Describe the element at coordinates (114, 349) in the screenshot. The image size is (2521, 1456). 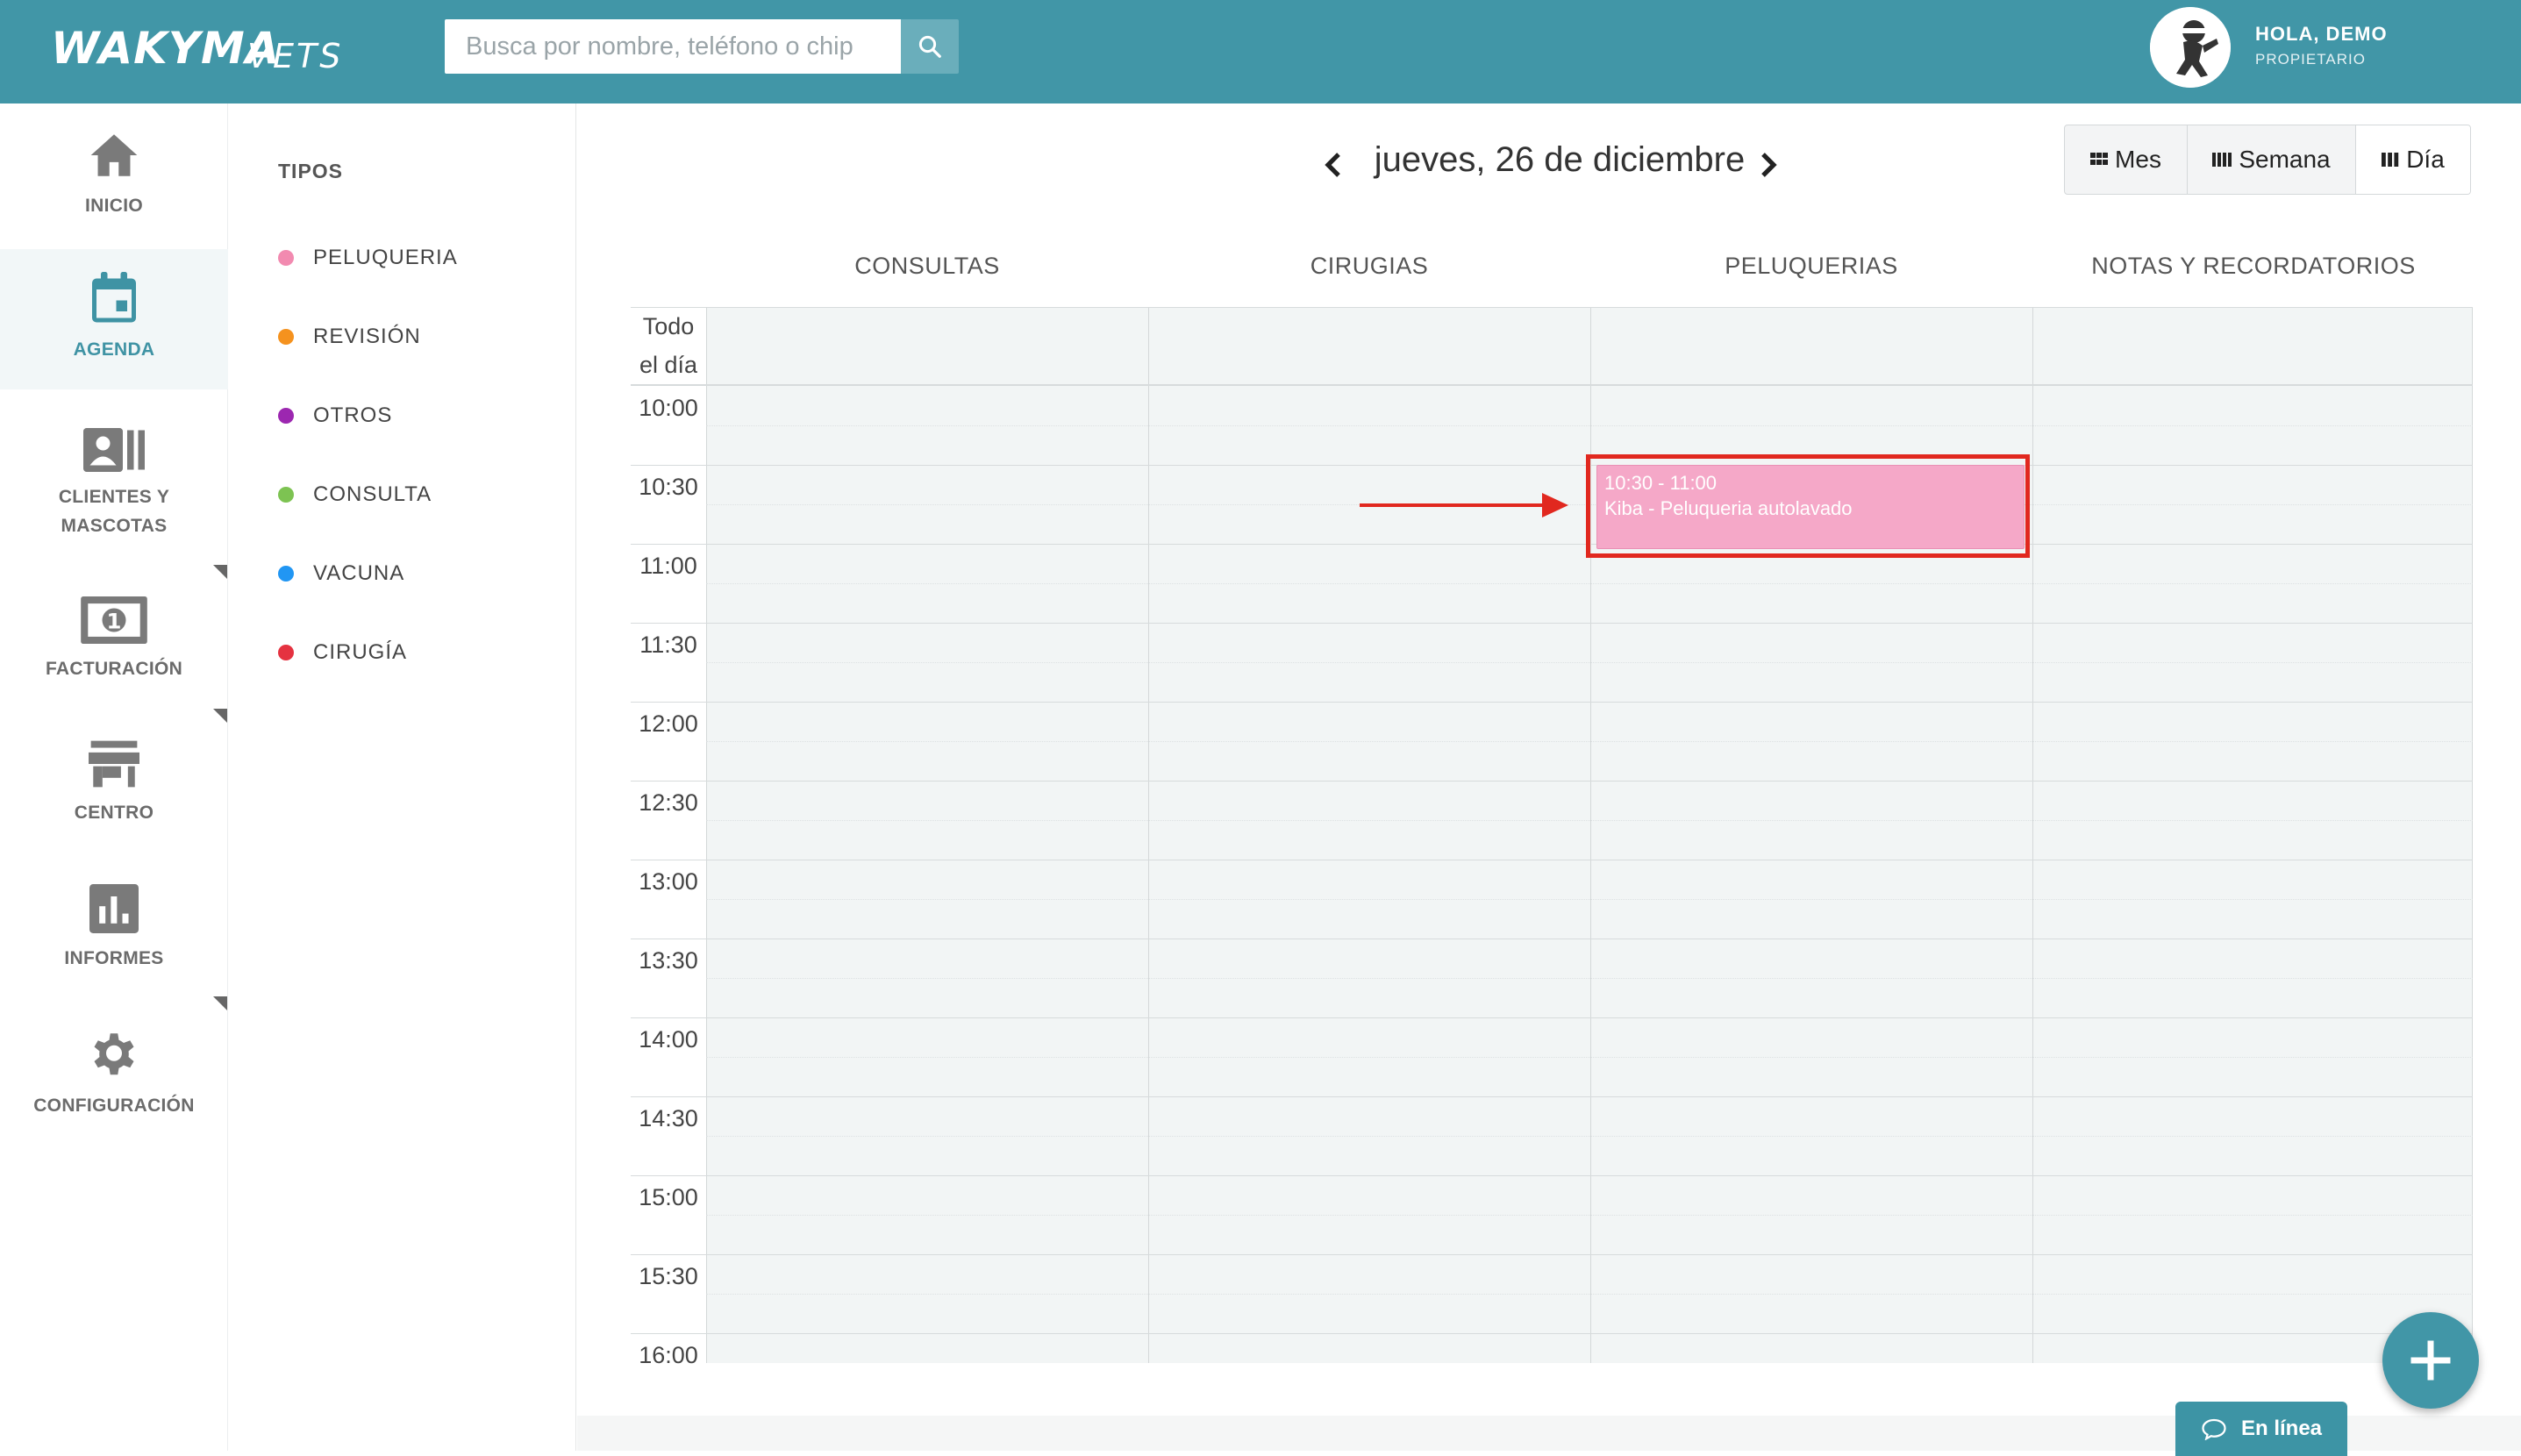
I see `sidebar-item-label: AGENDA` at that location.